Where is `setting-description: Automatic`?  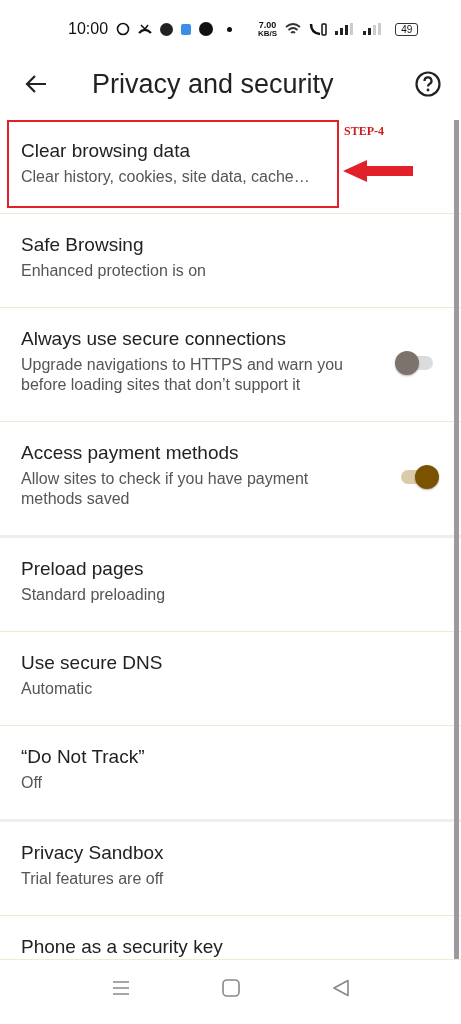
setting-description: Automatic is located at coordinates (57, 689).